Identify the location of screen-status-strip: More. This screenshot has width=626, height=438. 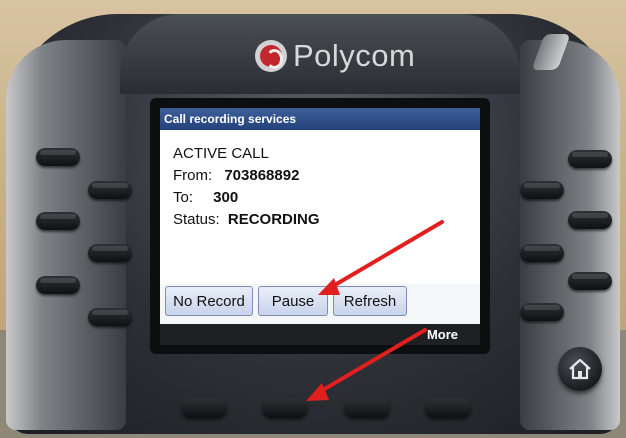
(320, 334).